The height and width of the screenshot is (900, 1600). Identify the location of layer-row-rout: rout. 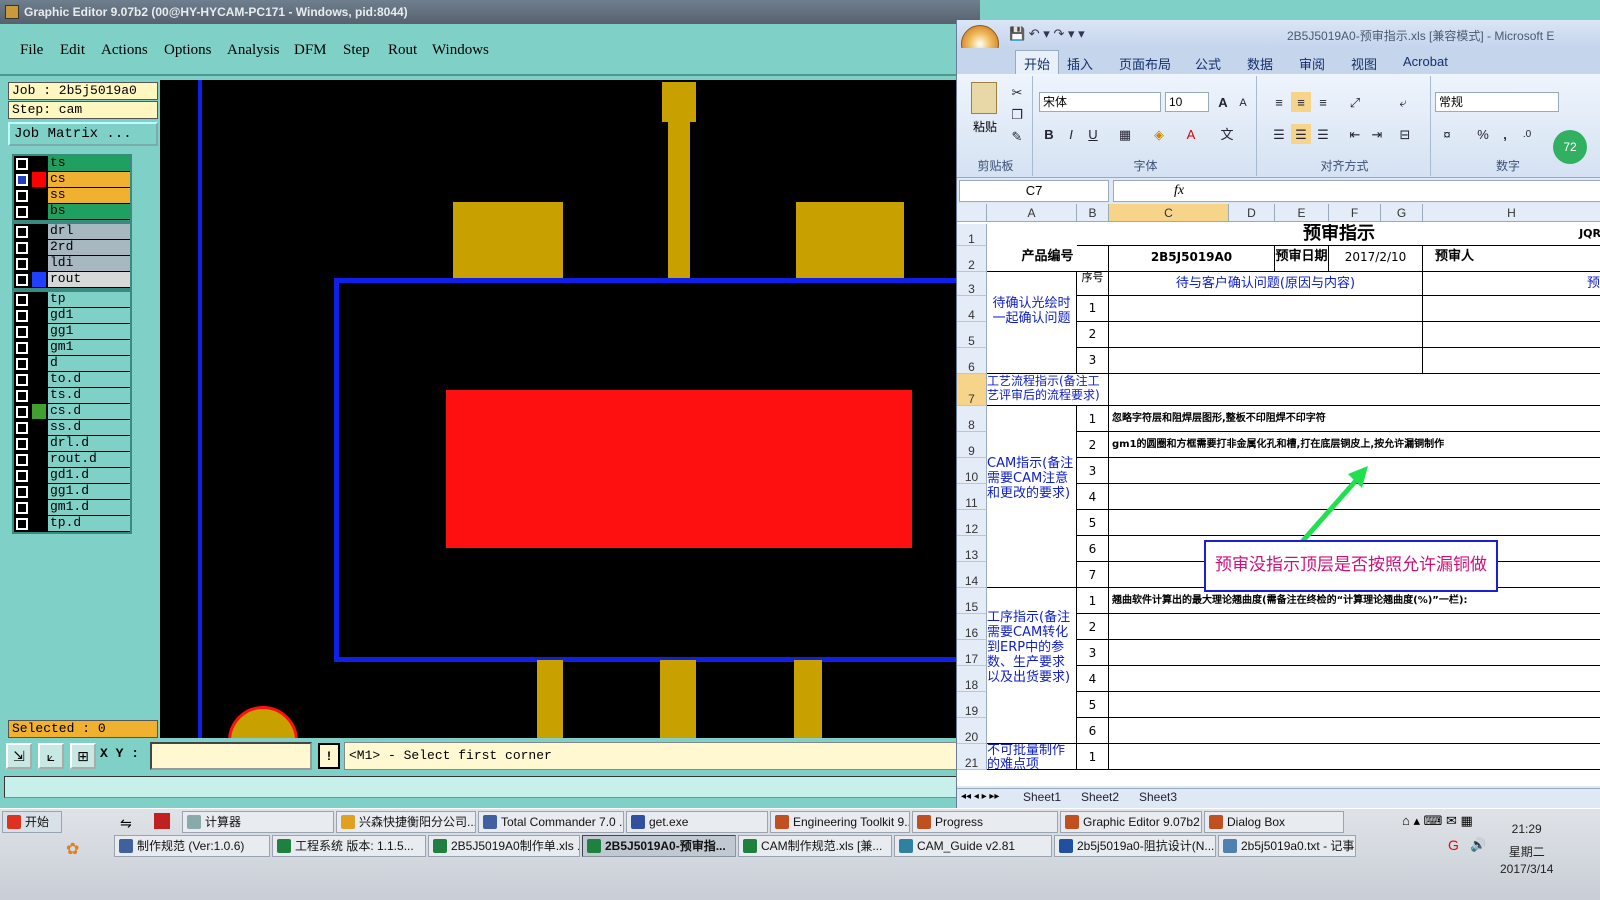
(72, 280).